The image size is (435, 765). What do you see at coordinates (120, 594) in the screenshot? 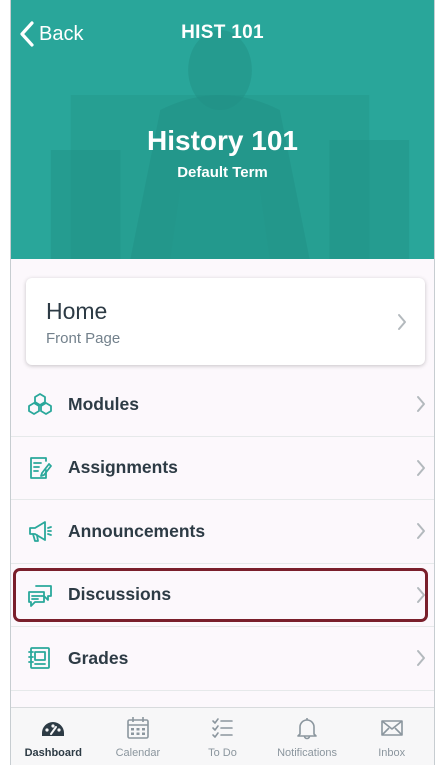
I see `menu-item-label: Discussions` at bounding box center [120, 594].